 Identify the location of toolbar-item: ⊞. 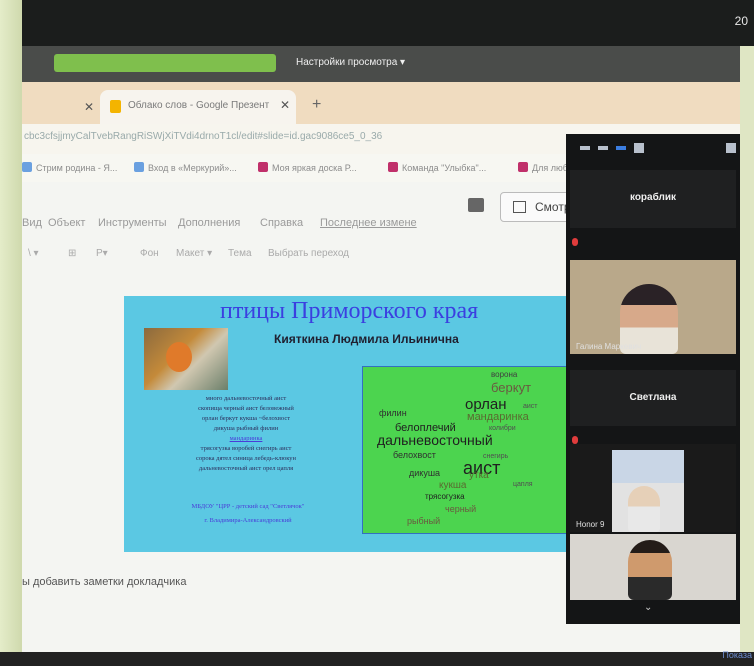
(72, 253).